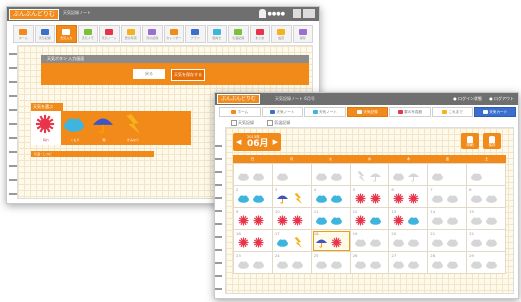 Image resolution: width=521 pixels, height=302 pixels. I want to click on nav-item-9: 風向き, so click(216, 34).